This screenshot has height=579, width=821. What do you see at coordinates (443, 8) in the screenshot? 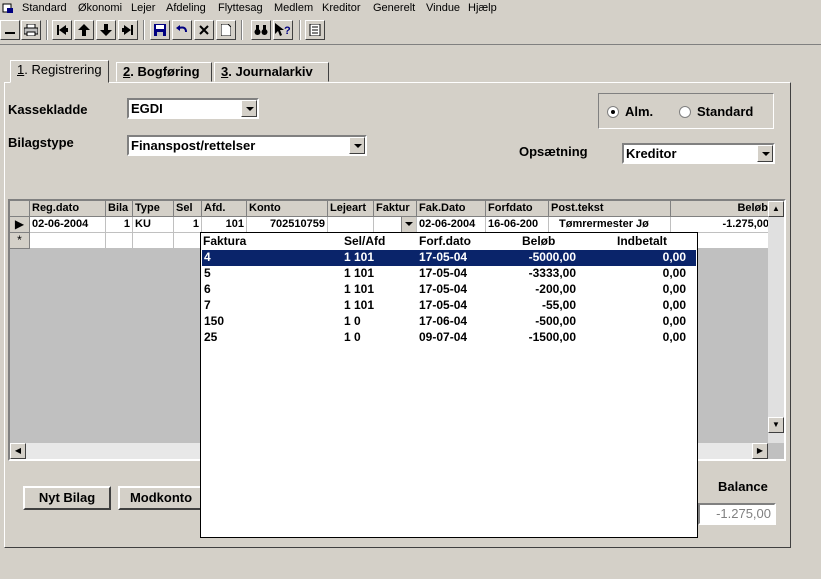
I see `menu-vindue: Vindue` at bounding box center [443, 8].